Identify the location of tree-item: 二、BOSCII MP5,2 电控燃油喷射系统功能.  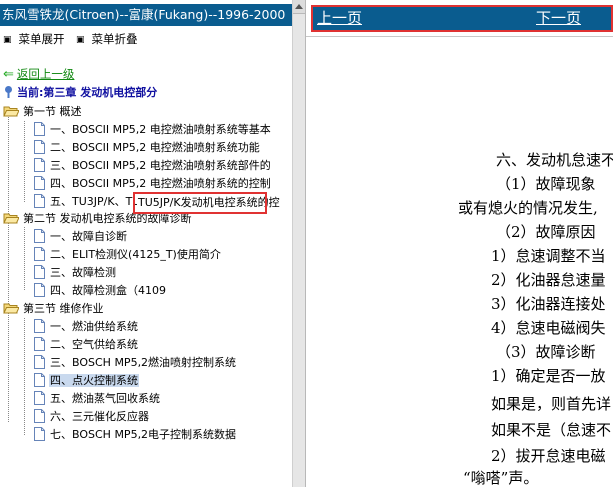
(147, 147).